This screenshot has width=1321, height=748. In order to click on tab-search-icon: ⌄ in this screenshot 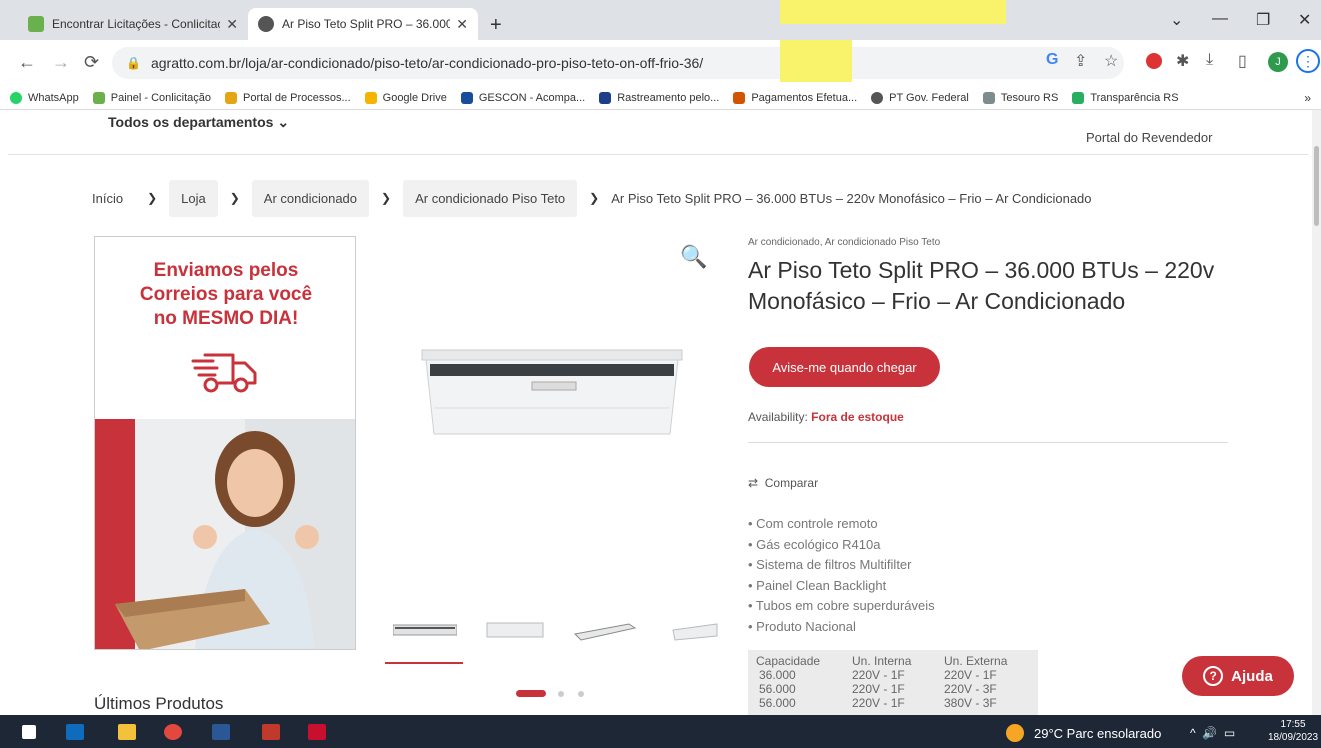, I will do `click(1176, 20)`.